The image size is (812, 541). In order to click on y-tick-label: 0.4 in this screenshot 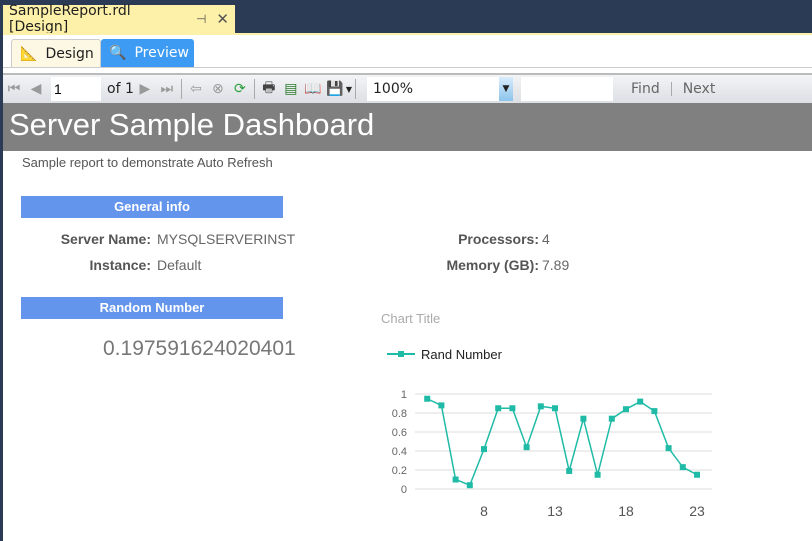, I will do `click(399, 452)`.